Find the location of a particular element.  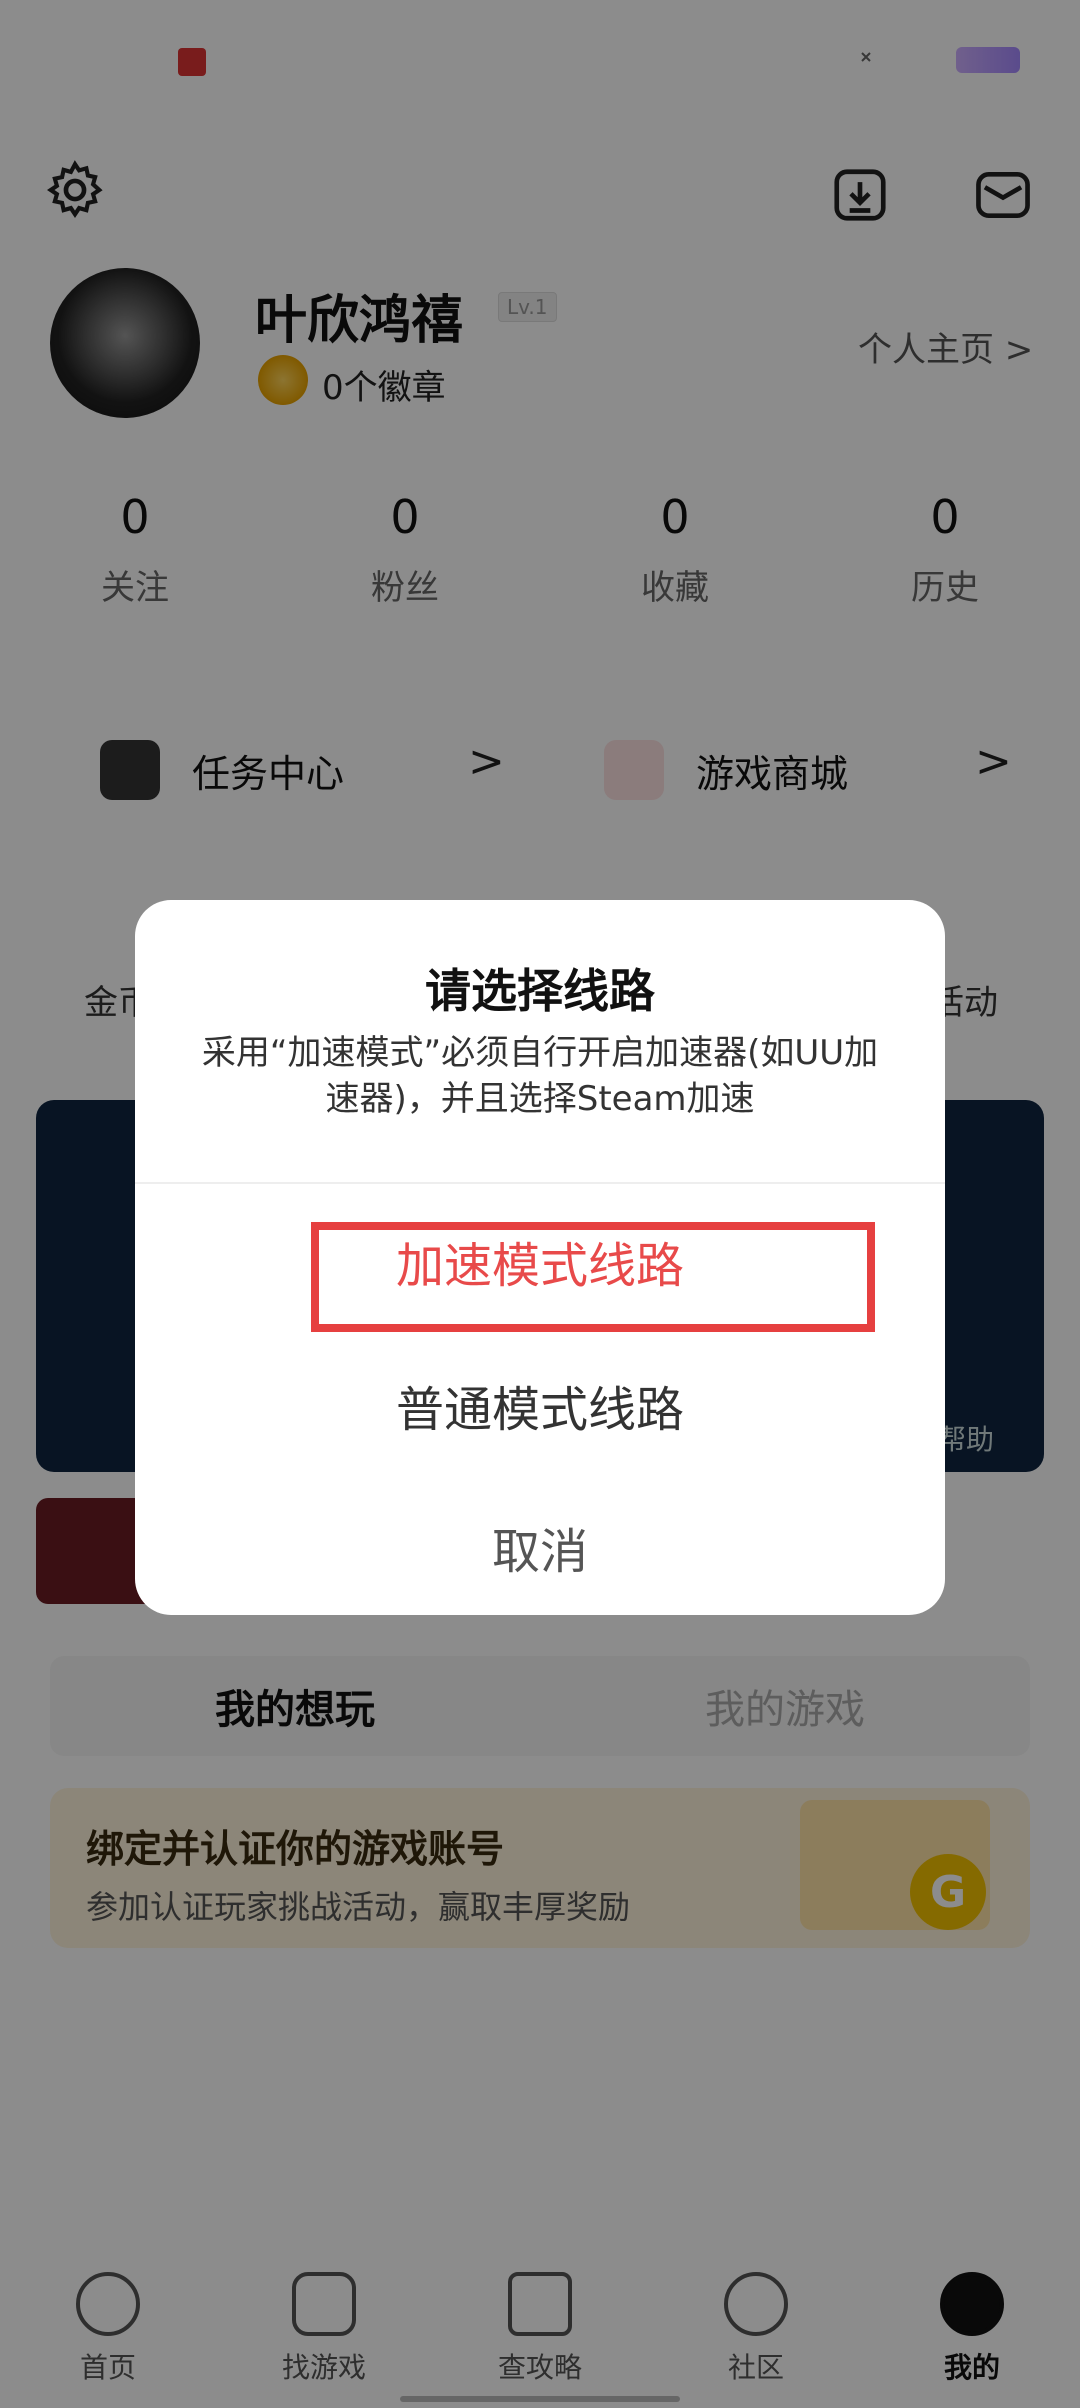

dialog-description: 采用“加速模式”必须自行开启加速器(如UU加速器)，并且选择Steam加速 is located at coordinates (540, 1076).